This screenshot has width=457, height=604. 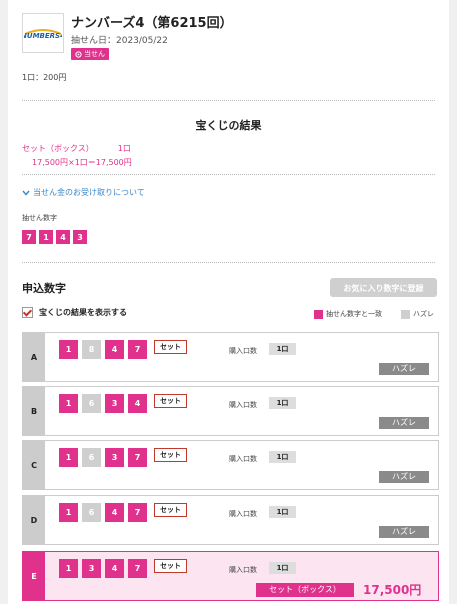 I want to click on legend-match-label: 抽せん数字と一致, so click(x=354, y=314).